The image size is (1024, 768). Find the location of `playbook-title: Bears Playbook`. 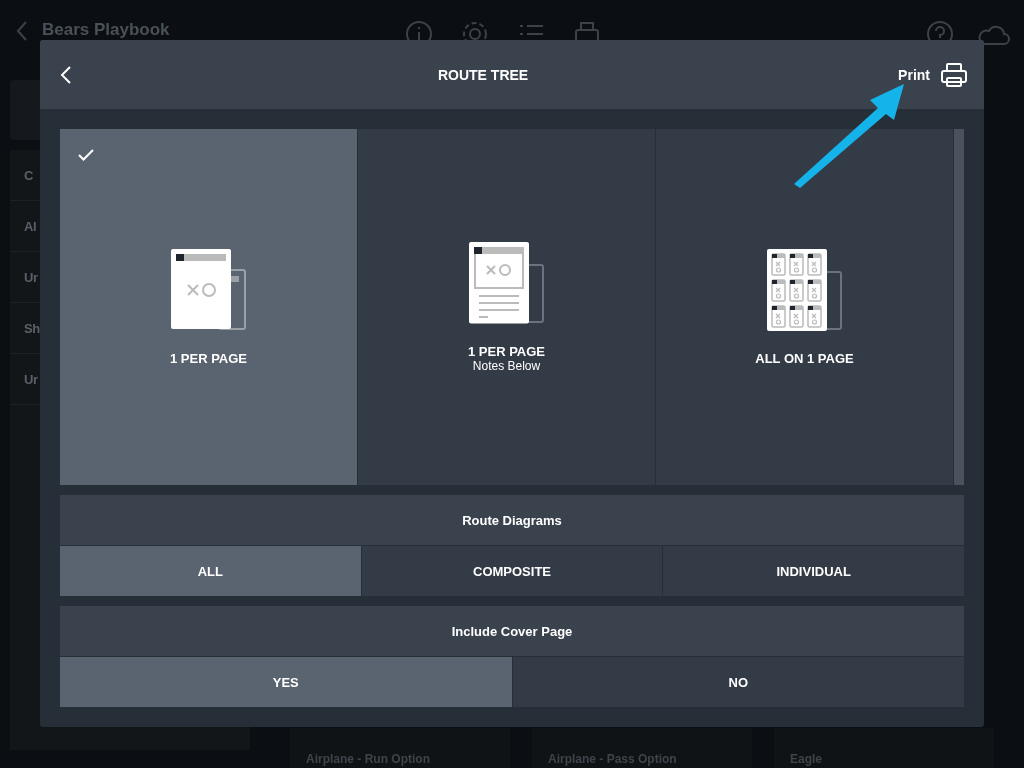

playbook-title: Bears Playbook is located at coordinates (106, 30).